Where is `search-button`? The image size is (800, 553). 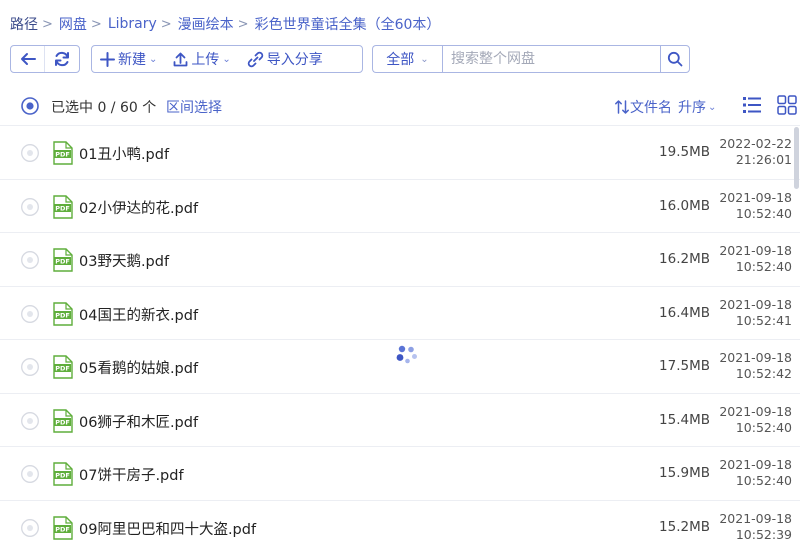
search-button is located at coordinates (675, 59).